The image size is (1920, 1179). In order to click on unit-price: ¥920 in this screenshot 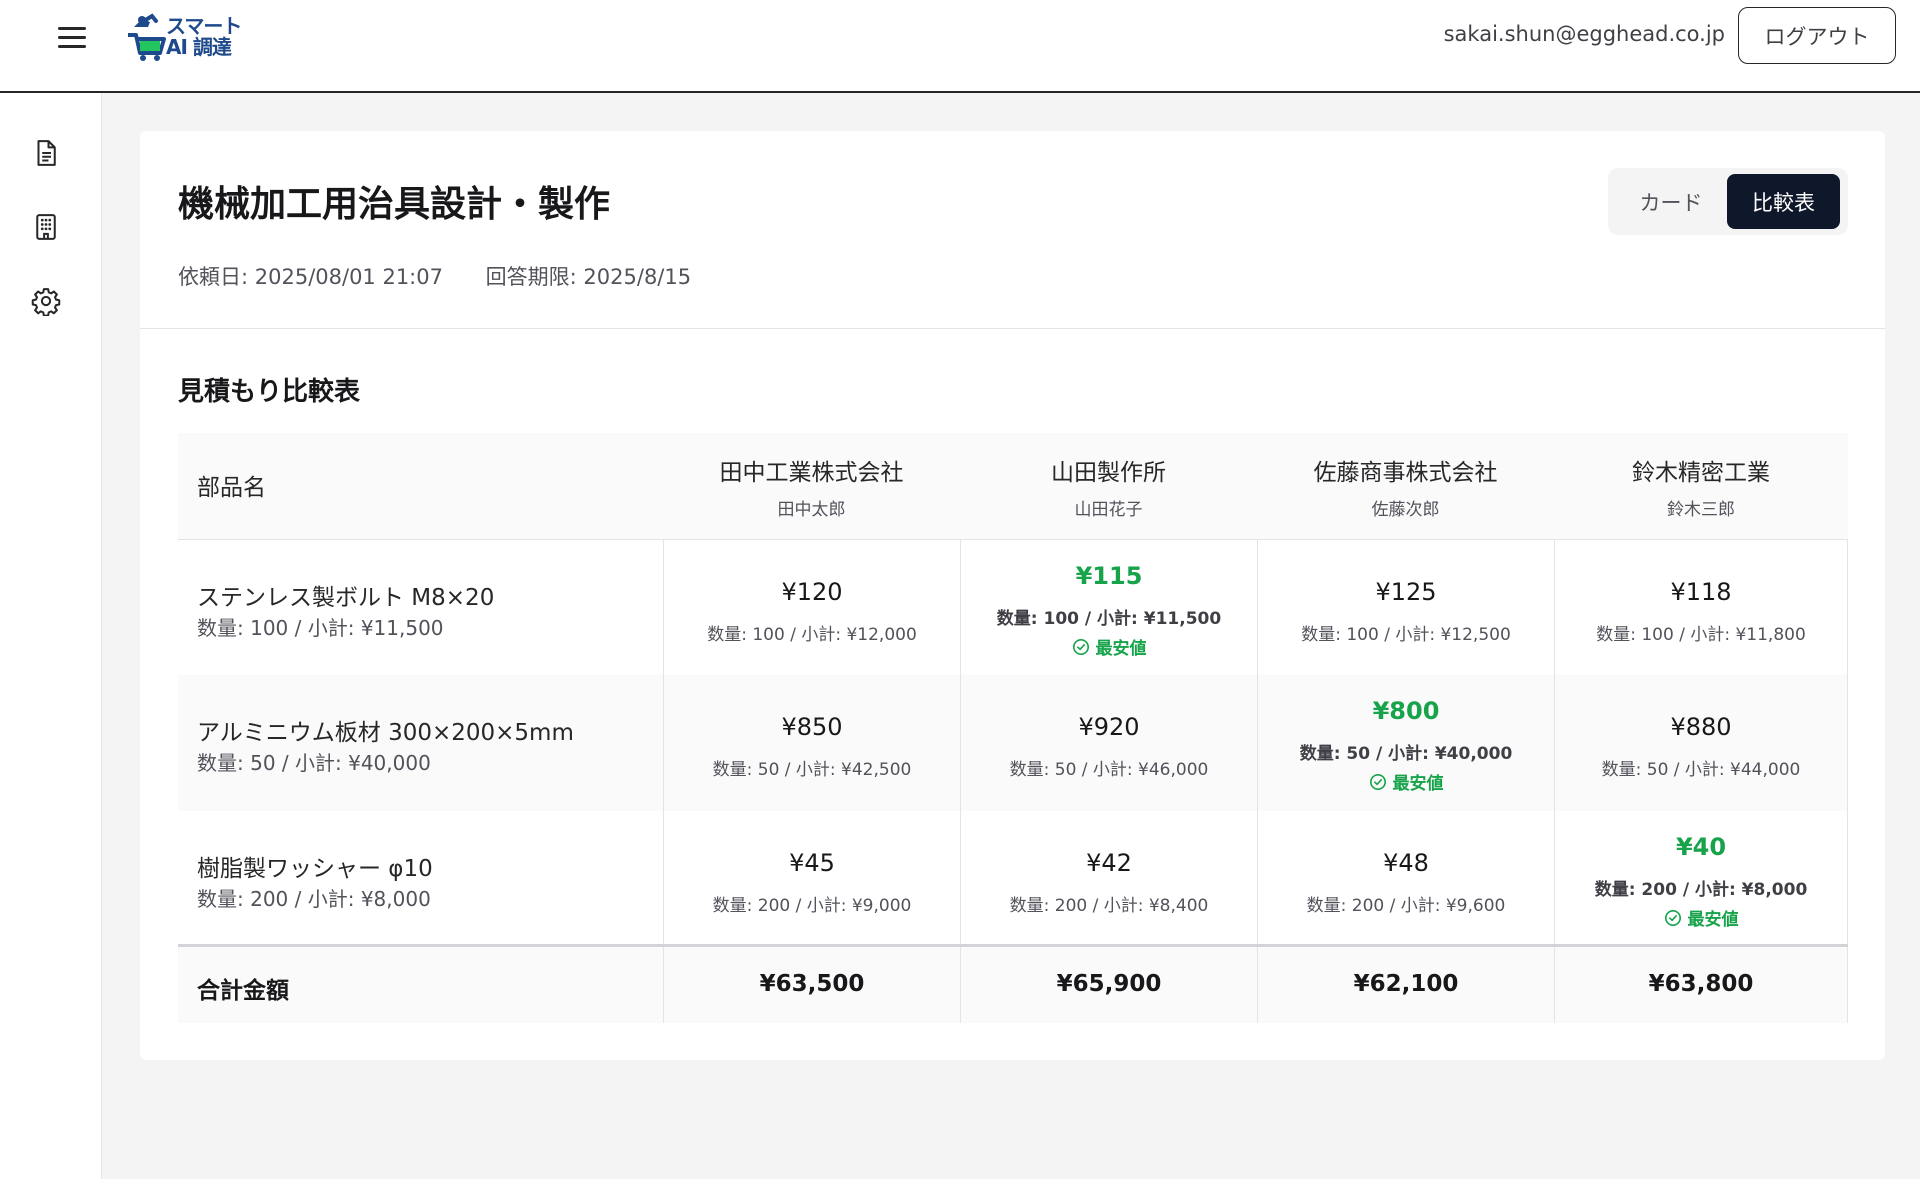, I will do `click(1109, 727)`.